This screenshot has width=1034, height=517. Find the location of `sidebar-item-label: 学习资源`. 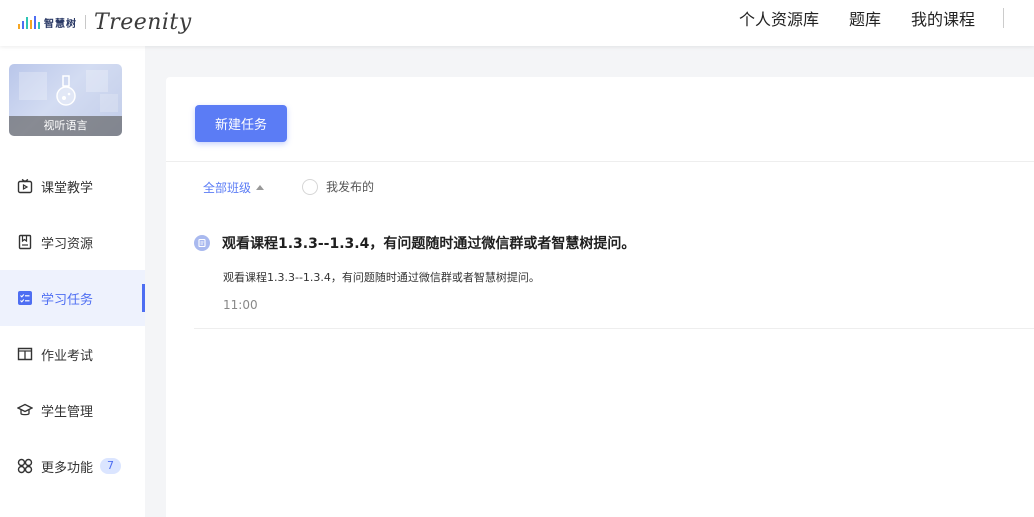

sidebar-item-label: 学习资源 is located at coordinates (67, 244).